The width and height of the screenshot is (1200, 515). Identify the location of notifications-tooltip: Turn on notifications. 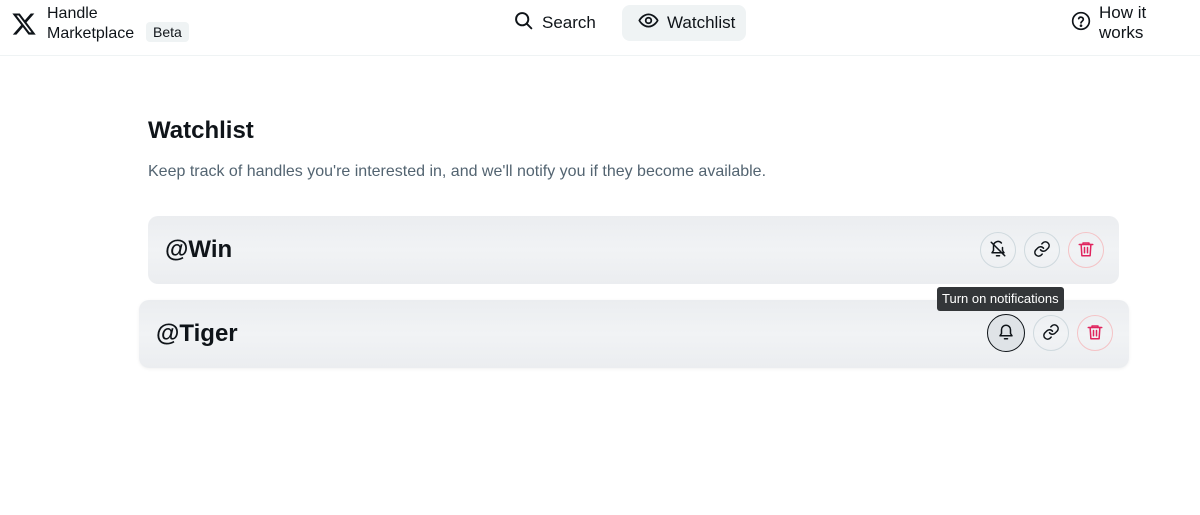
(1000, 299).